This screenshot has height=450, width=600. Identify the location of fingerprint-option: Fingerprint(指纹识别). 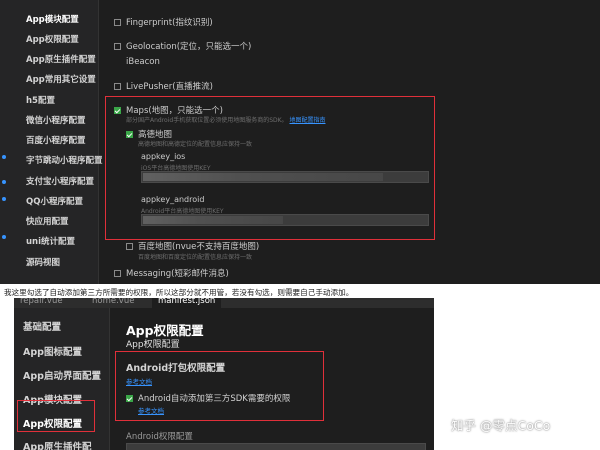
(163, 22).